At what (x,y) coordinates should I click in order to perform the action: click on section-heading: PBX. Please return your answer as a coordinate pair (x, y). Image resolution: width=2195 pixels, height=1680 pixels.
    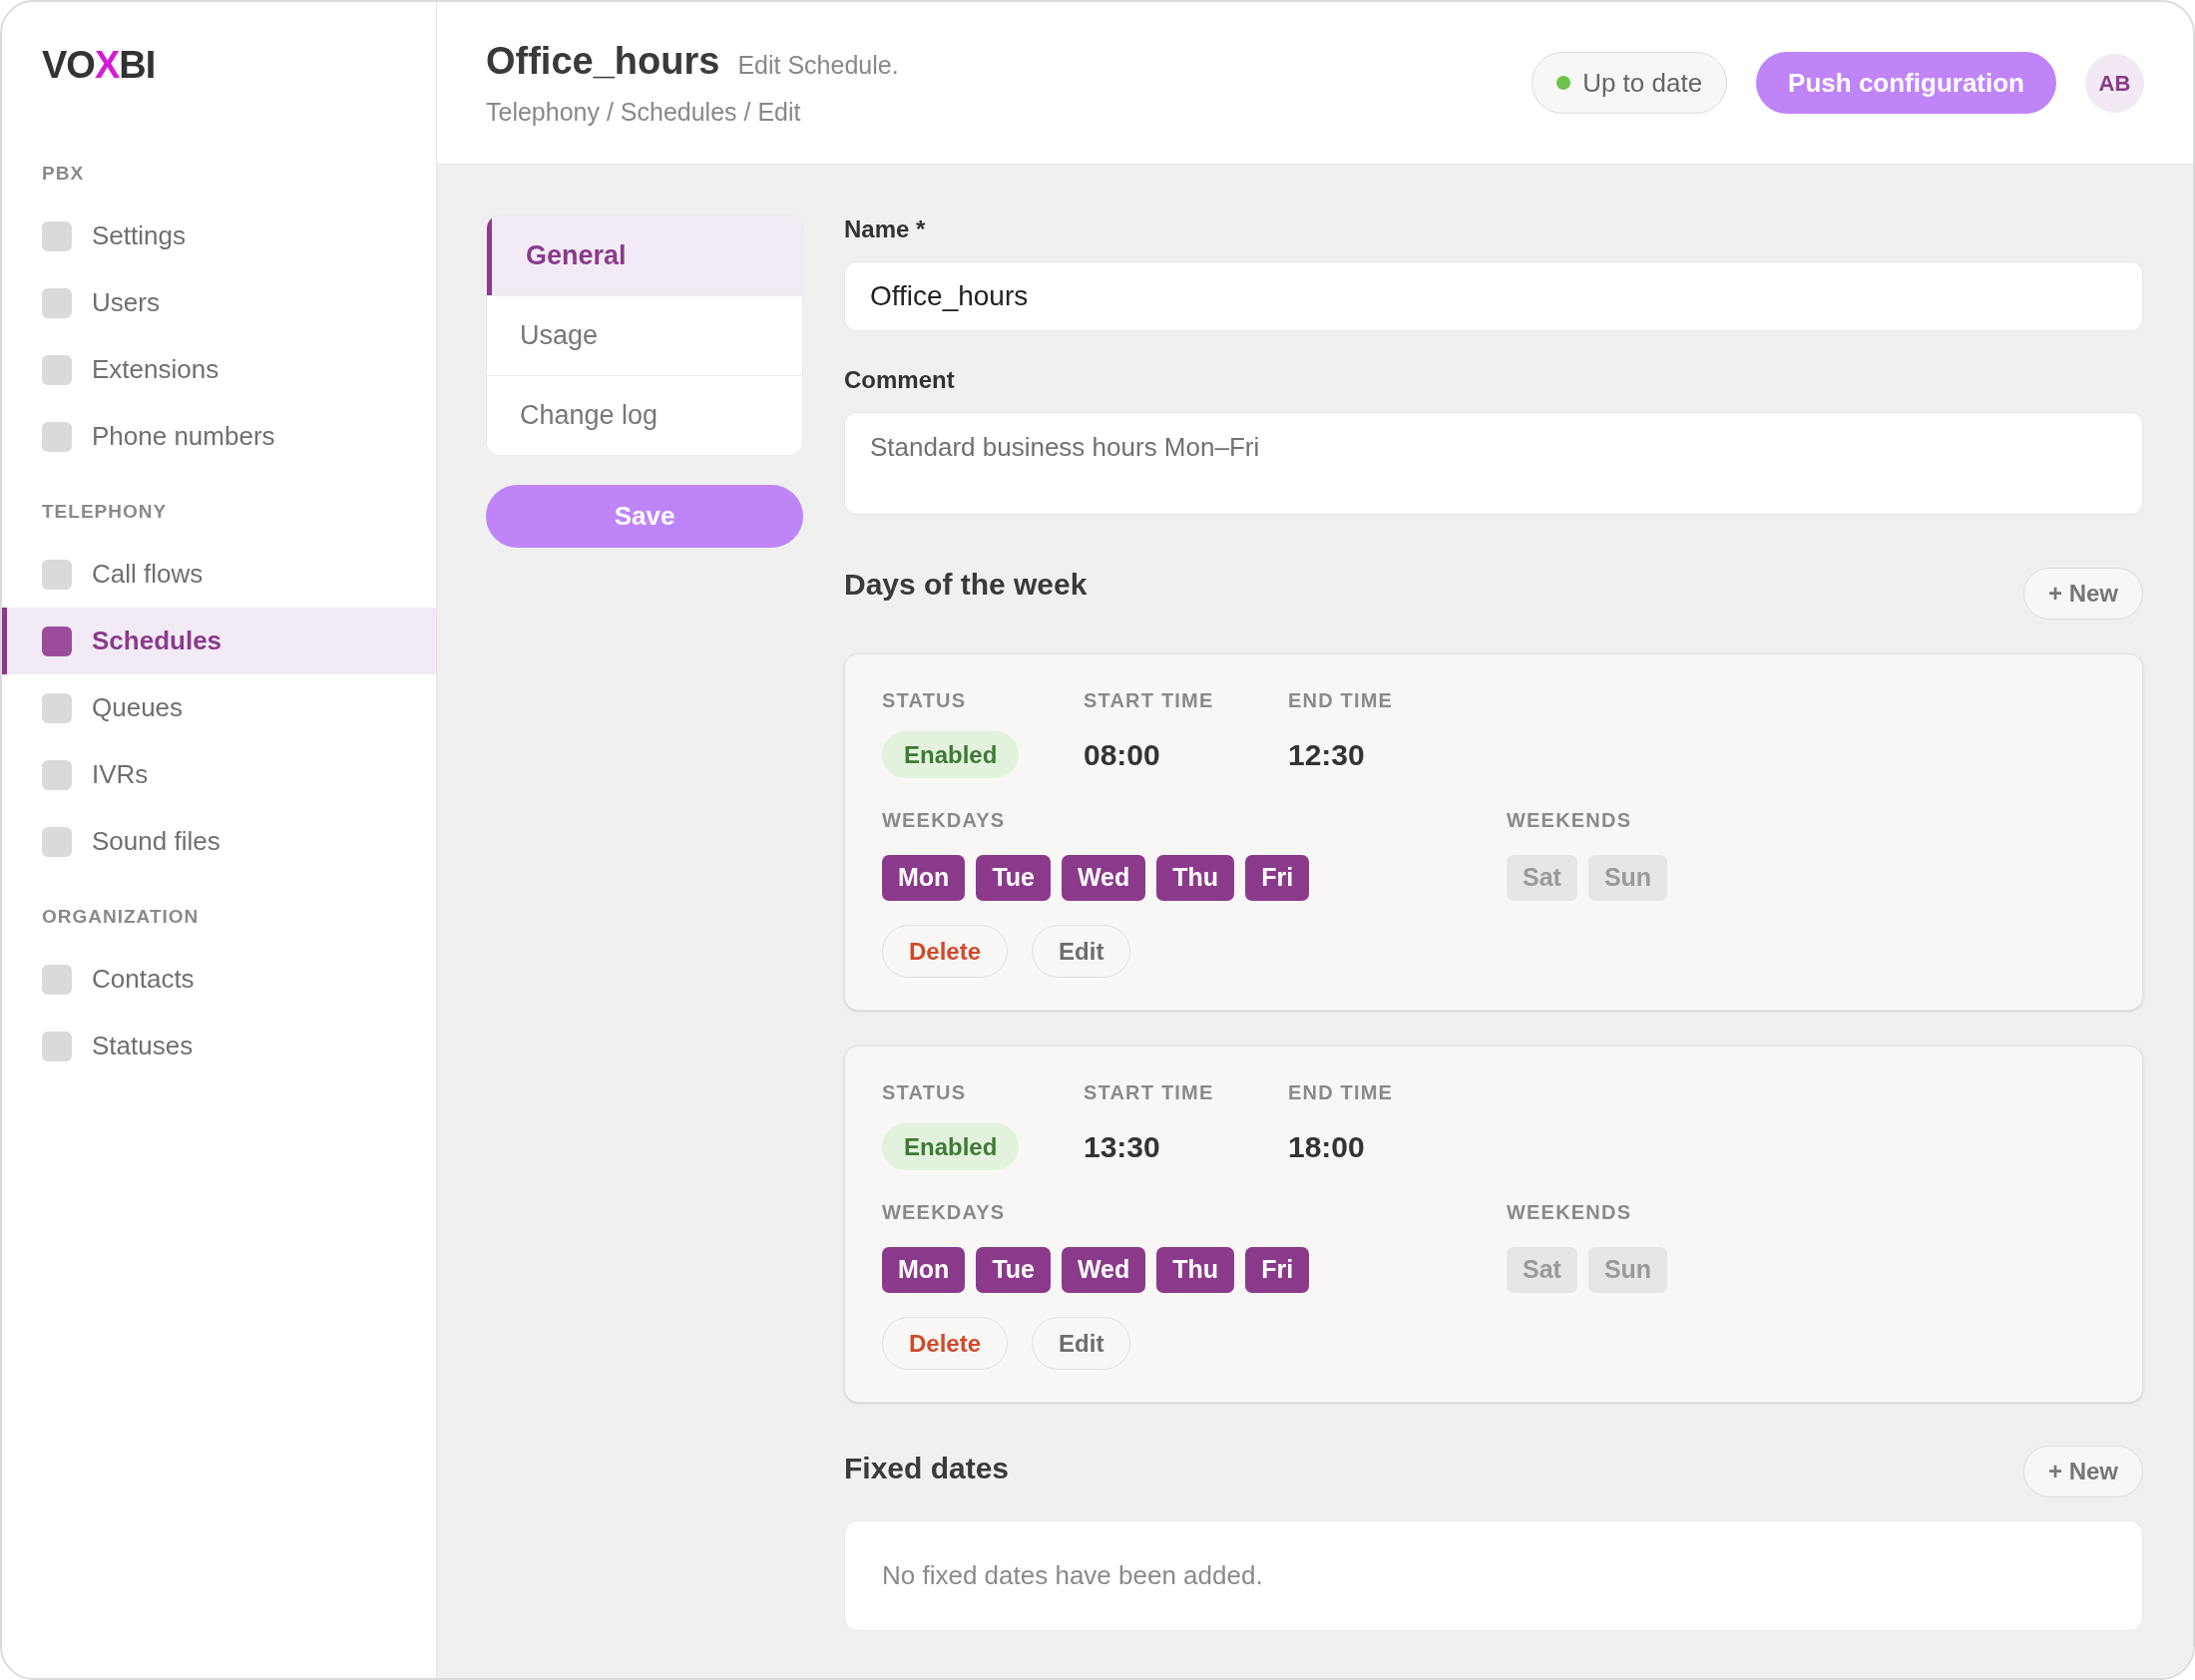
    Looking at the image, I should click on (63, 174).